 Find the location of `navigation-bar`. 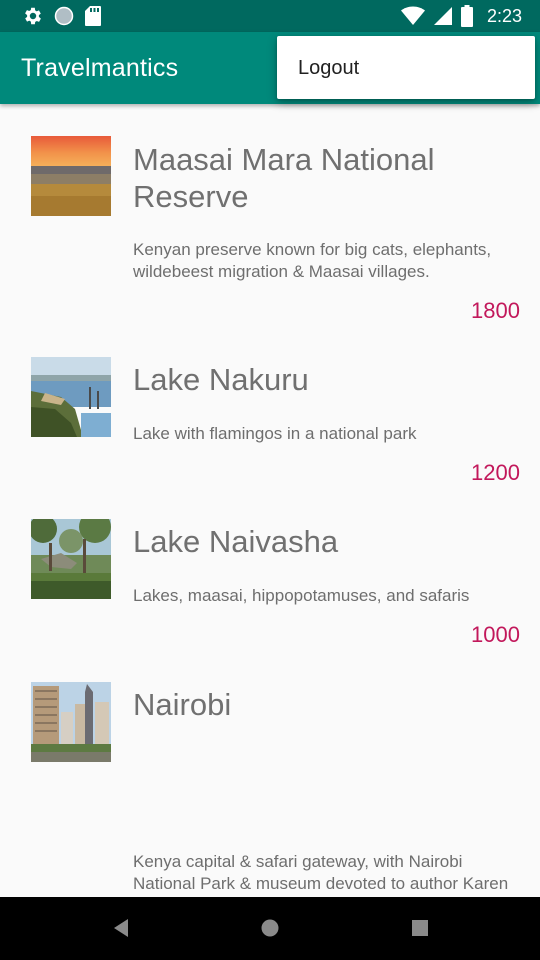

navigation-bar is located at coordinates (270, 928).